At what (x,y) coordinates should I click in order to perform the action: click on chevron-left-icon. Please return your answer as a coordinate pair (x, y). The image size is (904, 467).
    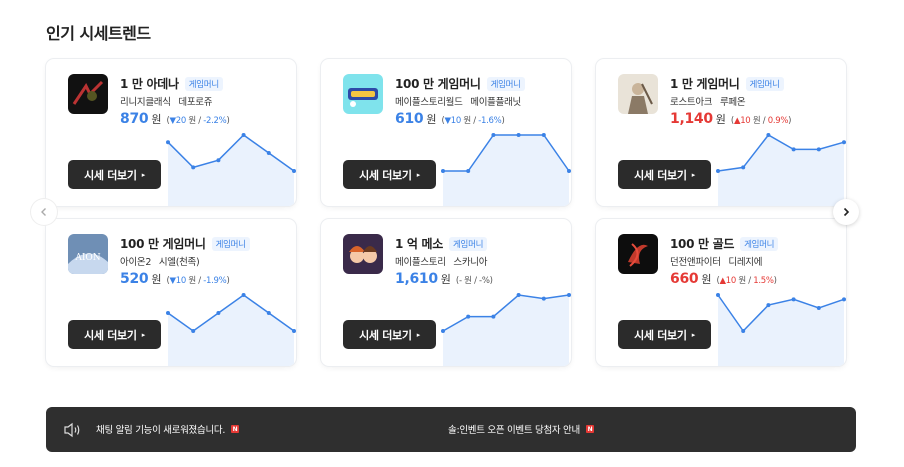
    Looking at the image, I should click on (43, 212).